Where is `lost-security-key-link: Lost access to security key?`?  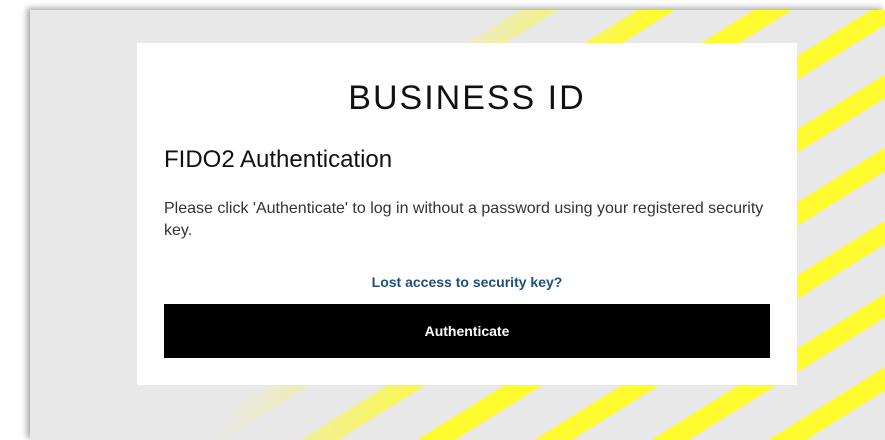 lost-security-key-link: Lost access to security key? is located at coordinates (467, 282).